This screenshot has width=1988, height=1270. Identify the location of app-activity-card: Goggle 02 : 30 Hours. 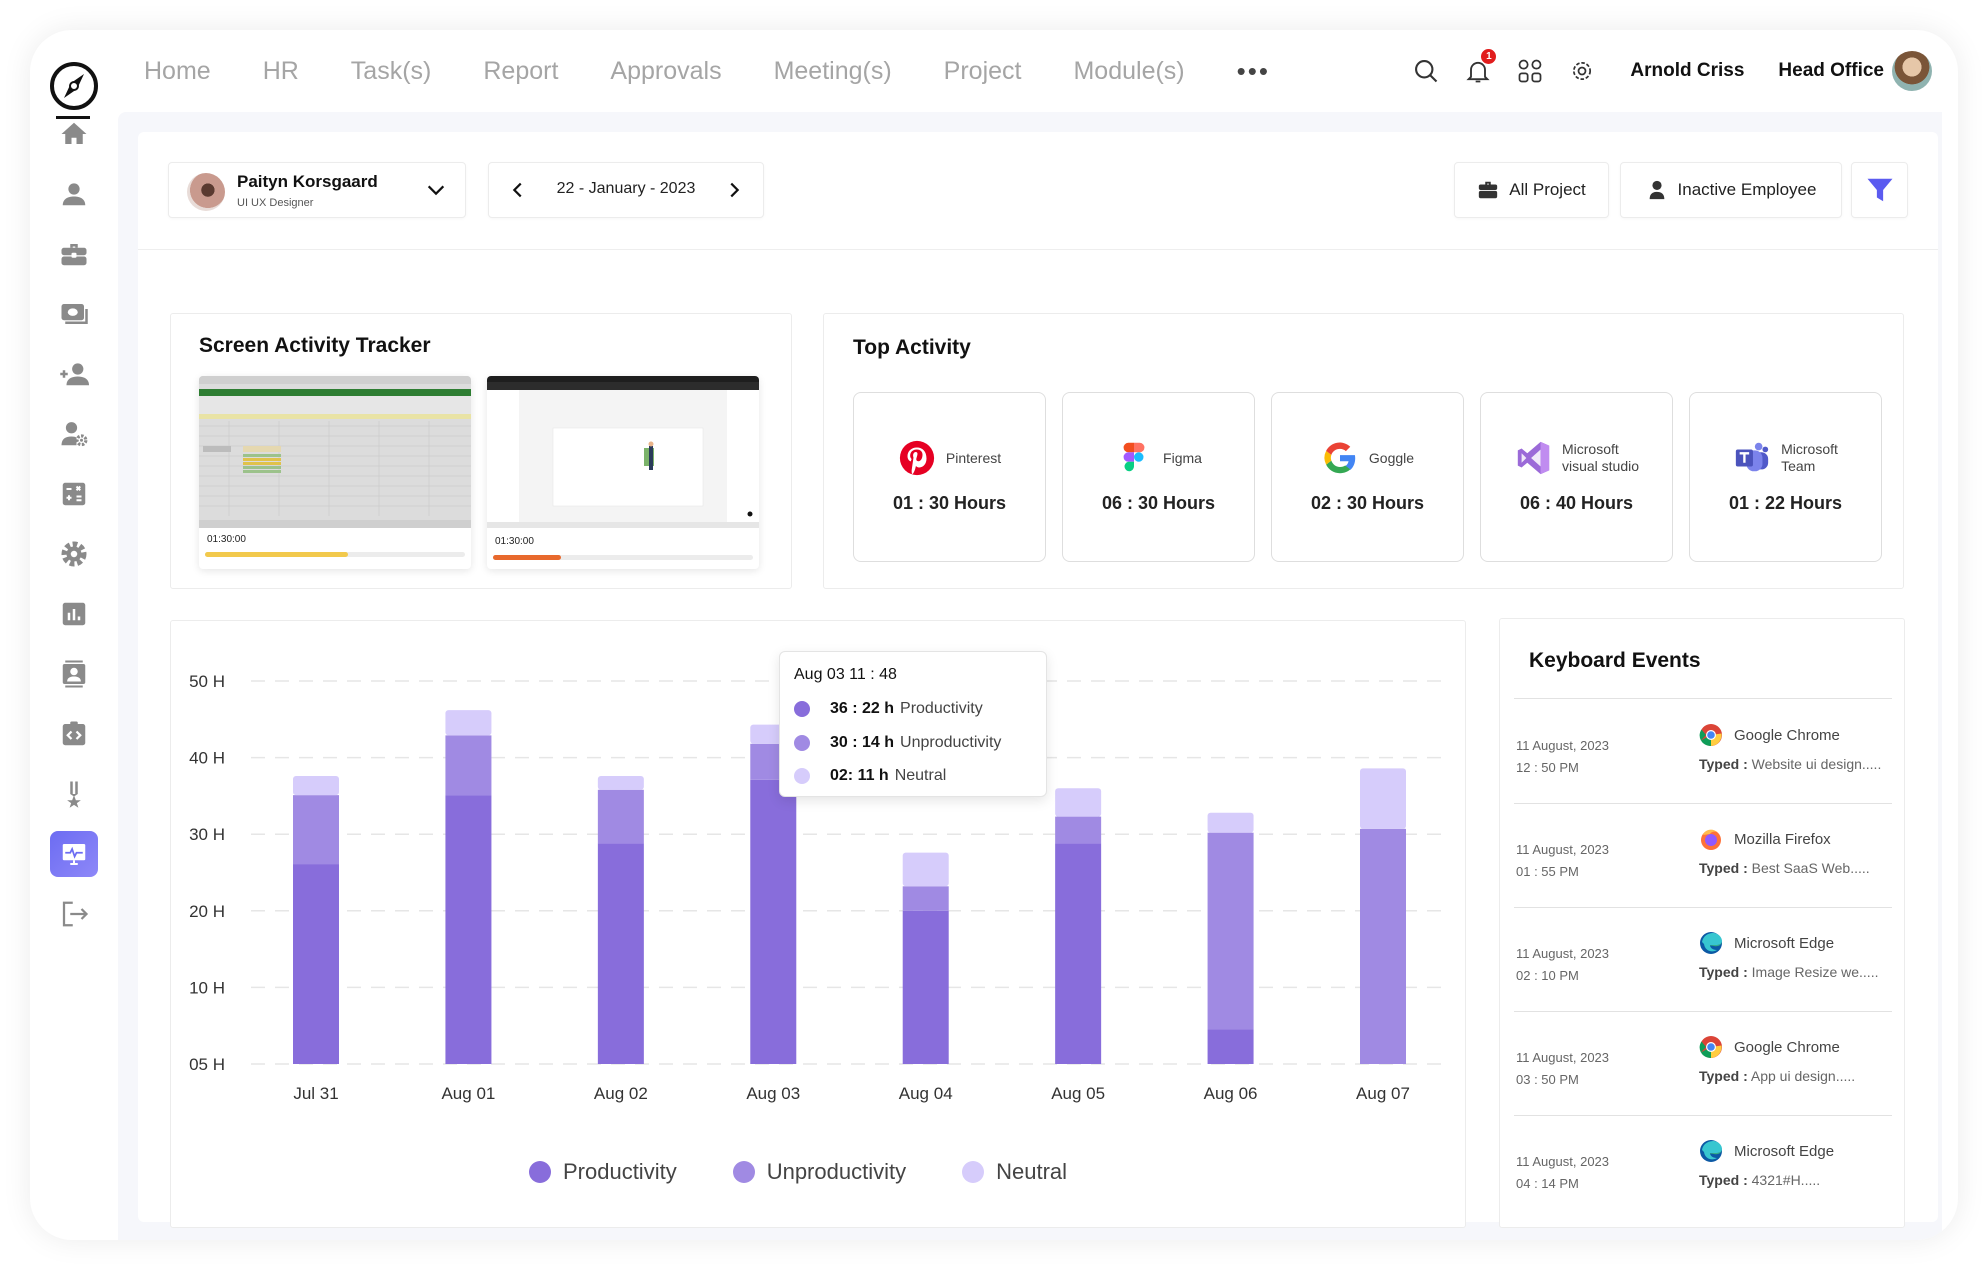
(1367, 477).